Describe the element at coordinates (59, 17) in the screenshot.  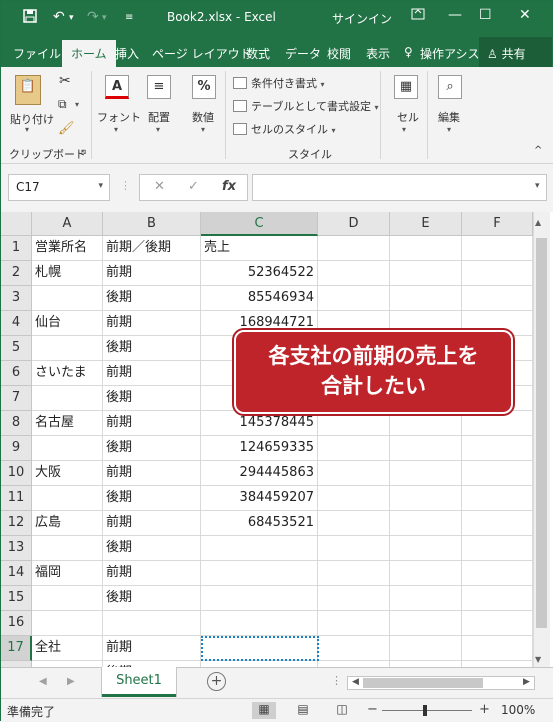
I see `undo-icon: ↶` at that location.